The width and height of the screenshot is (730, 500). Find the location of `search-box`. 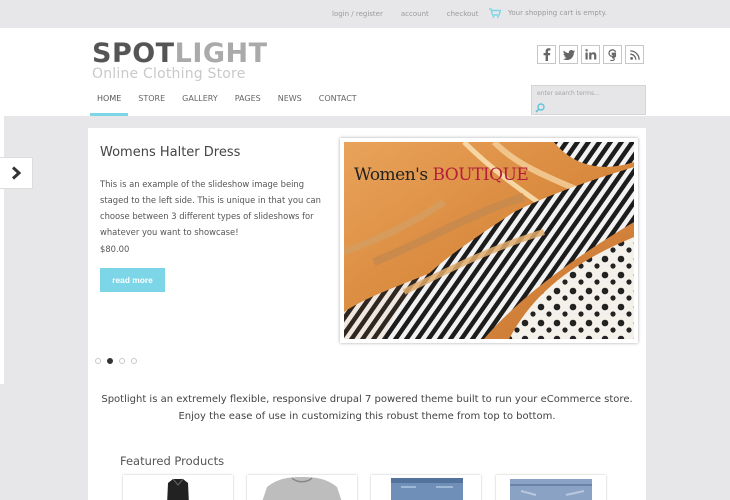

search-box is located at coordinates (588, 100).